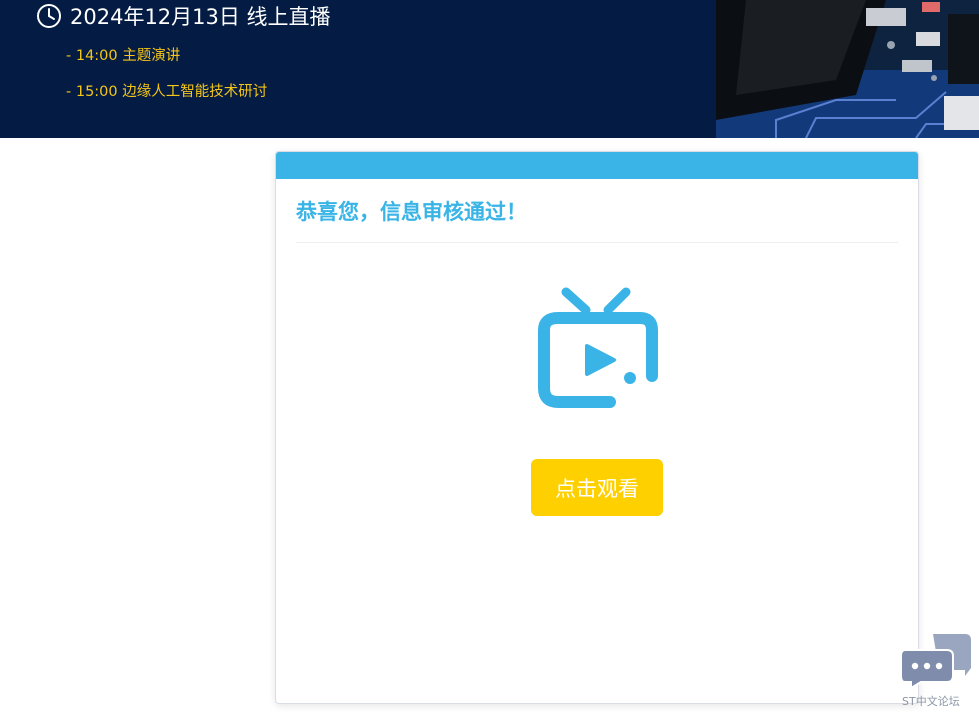 This screenshot has height=716, width=979. I want to click on forum-label: ST中文论坛, so click(931, 701).